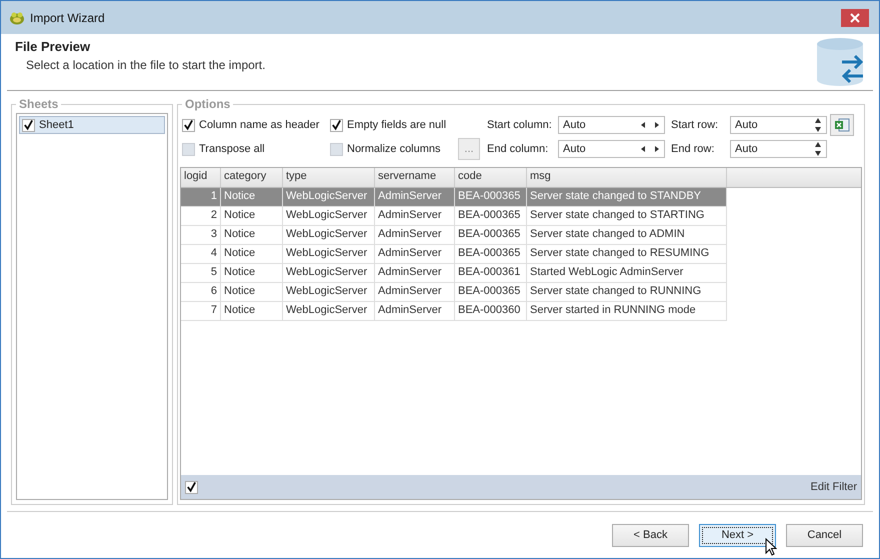 This screenshot has height=559, width=880. I want to click on panel-title: Sheets, so click(39, 104).